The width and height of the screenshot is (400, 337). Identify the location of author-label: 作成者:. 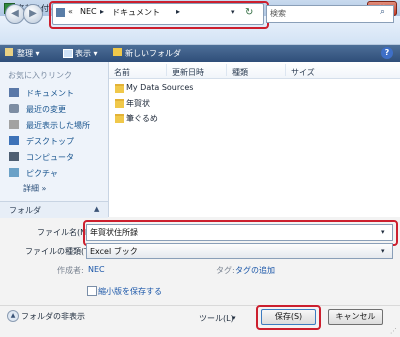
(70, 270).